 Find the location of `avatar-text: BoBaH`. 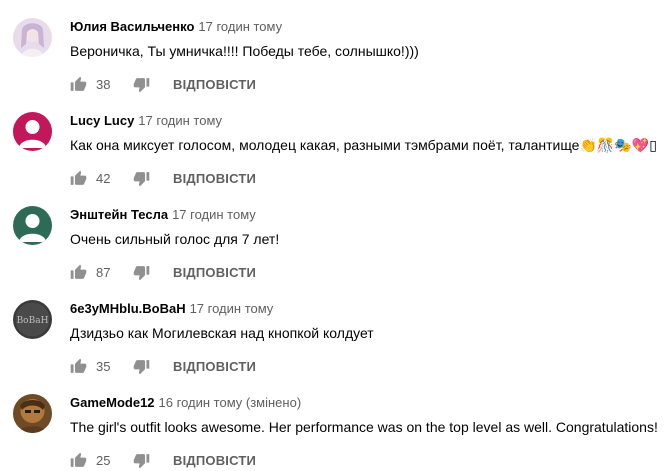

avatar-text: BoBaH is located at coordinates (33, 321).